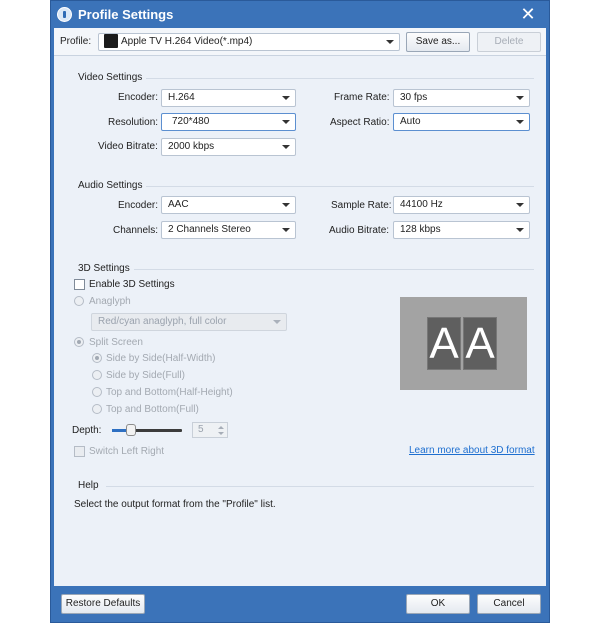  I want to click on footer-bar: Restore Defaults OK Cancel, so click(300, 603).